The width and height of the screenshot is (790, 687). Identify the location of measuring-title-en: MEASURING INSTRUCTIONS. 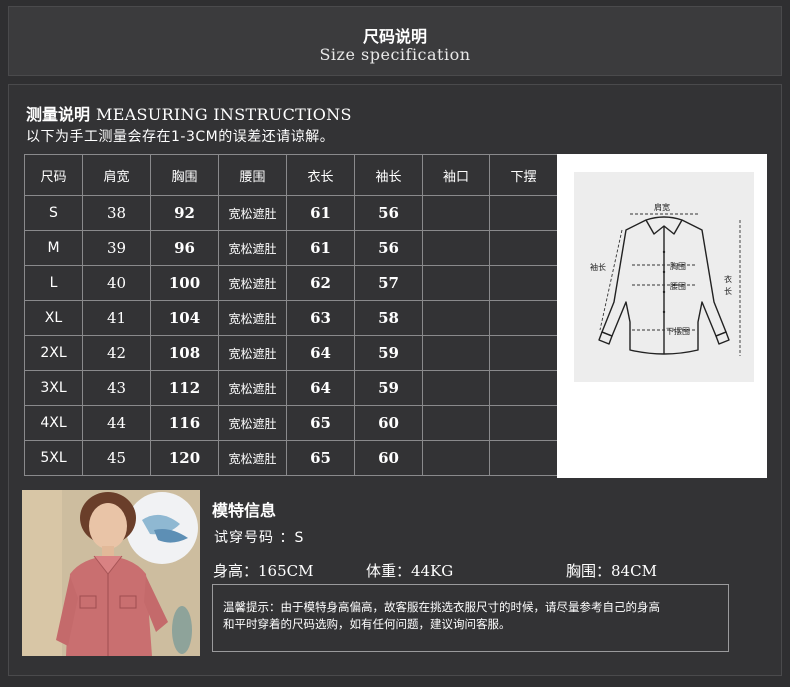
(224, 114).